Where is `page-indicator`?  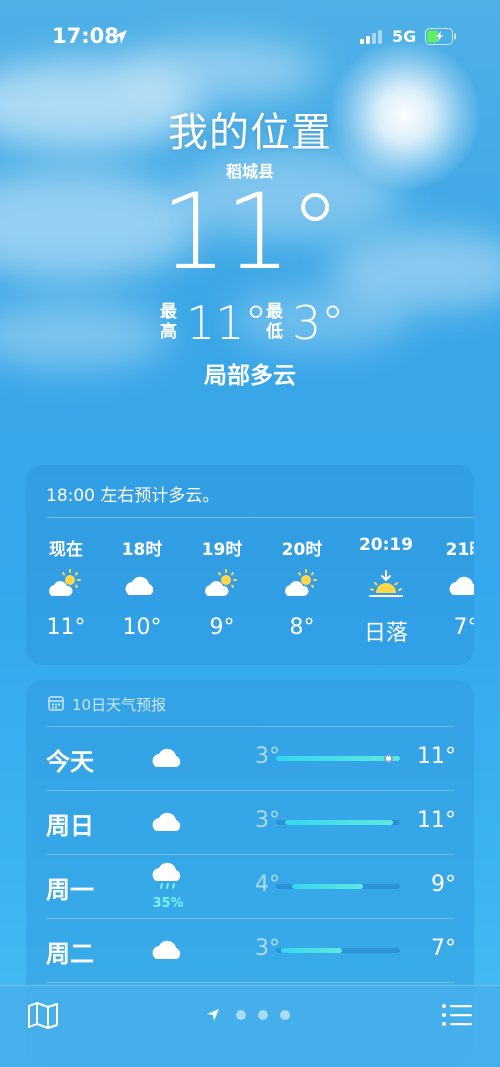
page-indicator is located at coordinates (255, 1016).